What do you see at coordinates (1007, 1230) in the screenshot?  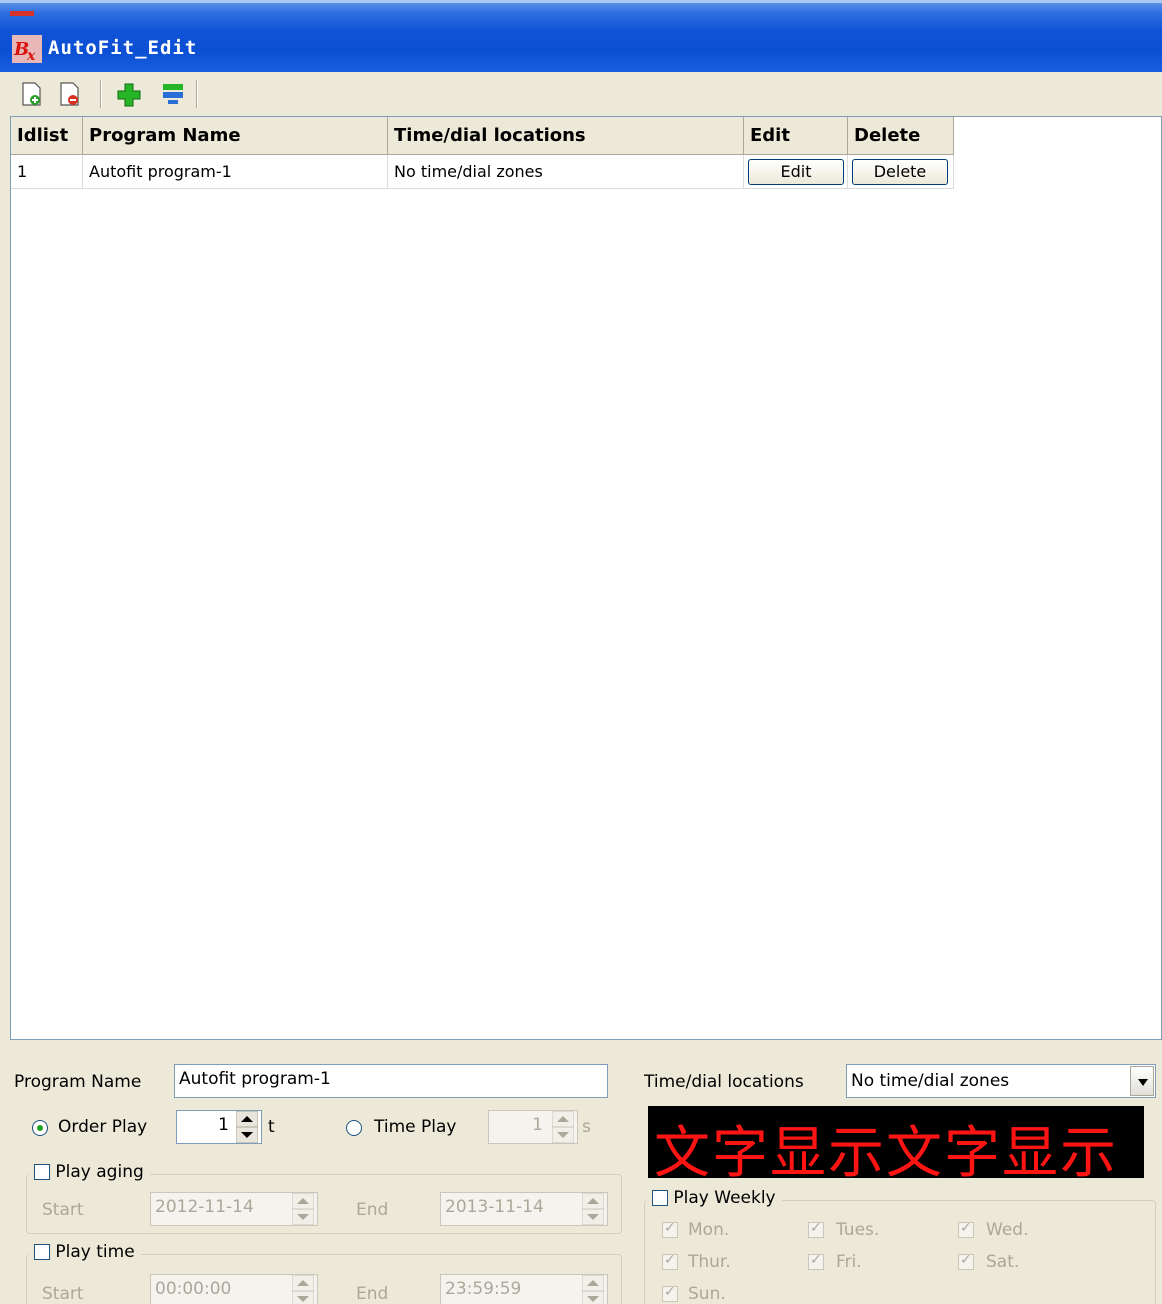 I see `wednesday-label: Wed.` at bounding box center [1007, 1230].